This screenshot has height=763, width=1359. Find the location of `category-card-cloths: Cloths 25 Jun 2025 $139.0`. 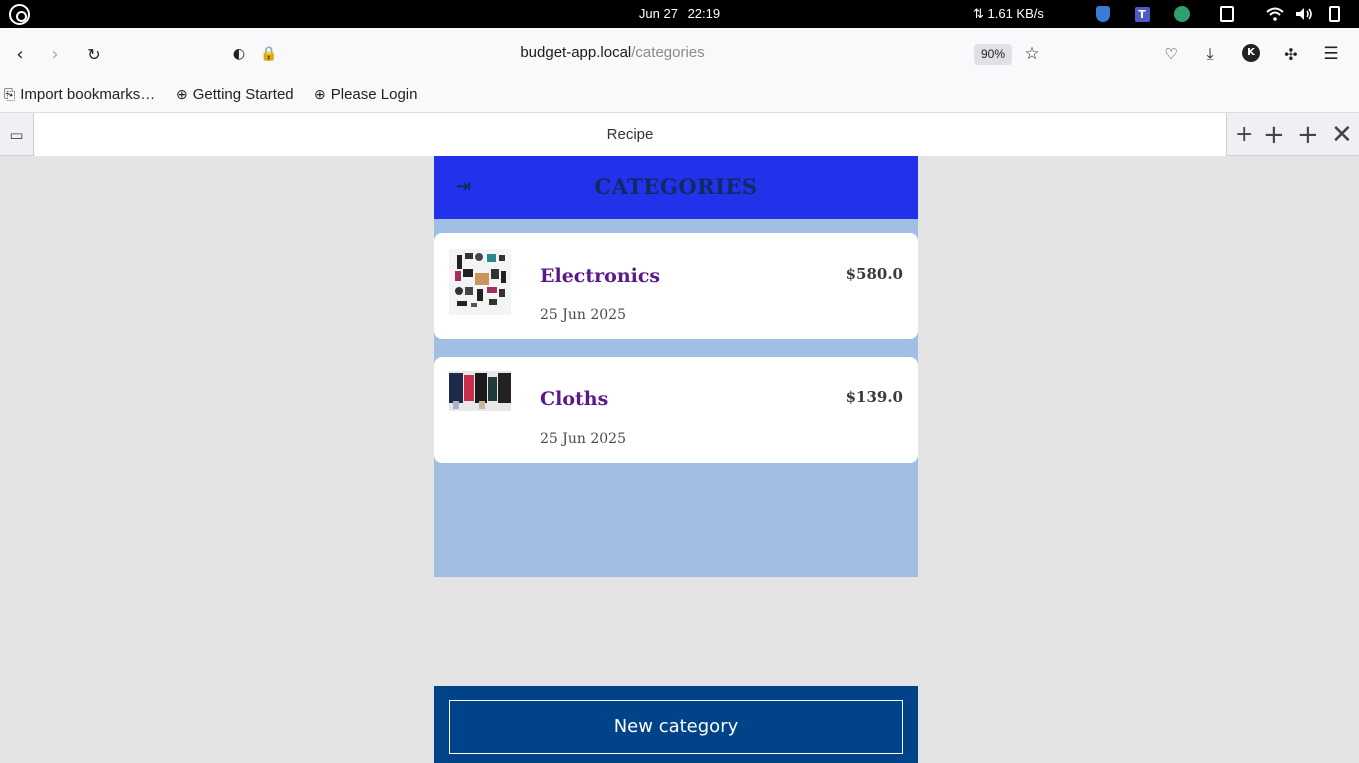

category-card-cloths: Cloths 25 Jun 2025 $139.0 is located at coordinates (676, 410).